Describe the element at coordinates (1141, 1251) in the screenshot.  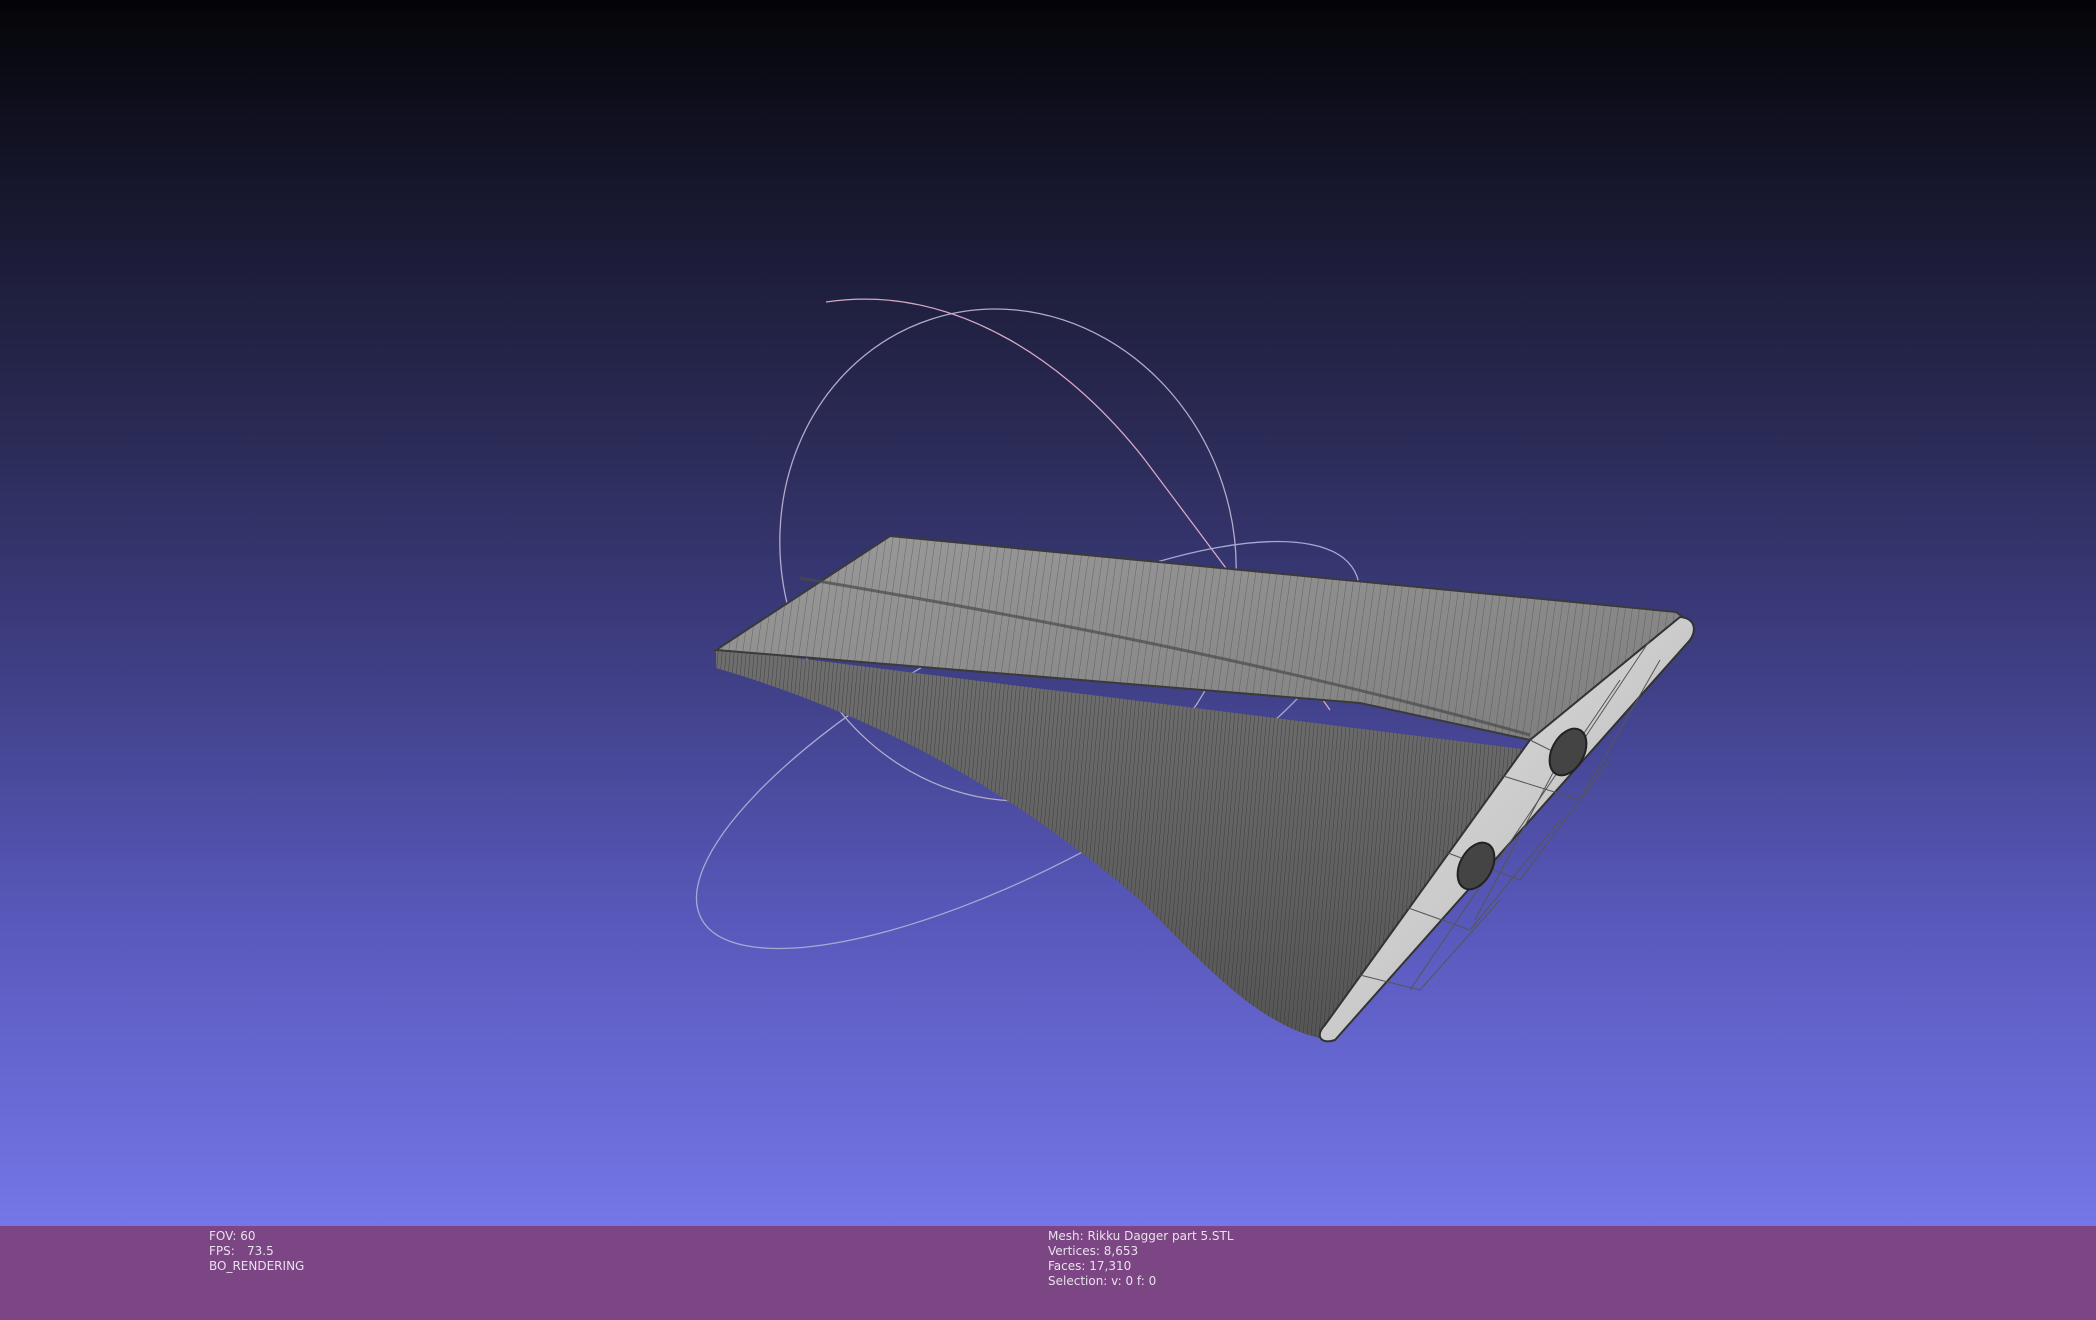
I see `vertices-line: Vertices: 8,653` at that location.